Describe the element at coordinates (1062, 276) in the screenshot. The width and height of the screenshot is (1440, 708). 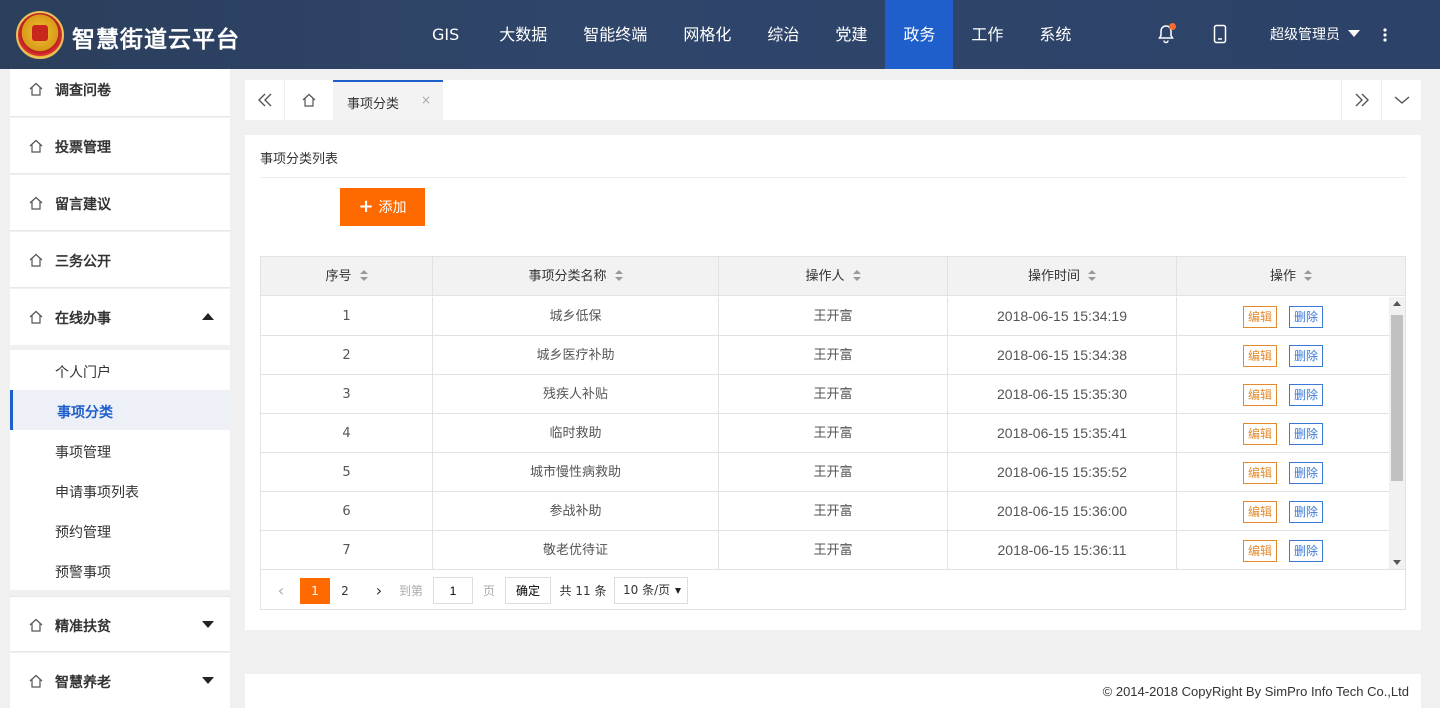
I see `column-header-time: 操作时间` at that location.